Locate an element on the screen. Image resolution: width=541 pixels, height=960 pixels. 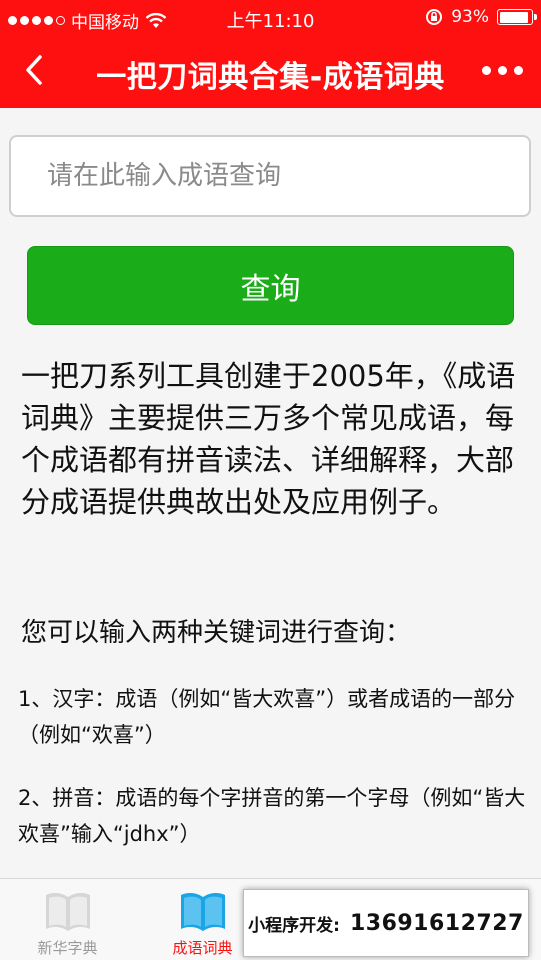
page-title: 一把刀词典合集-成语词典 is located at coordinates (270, 77).